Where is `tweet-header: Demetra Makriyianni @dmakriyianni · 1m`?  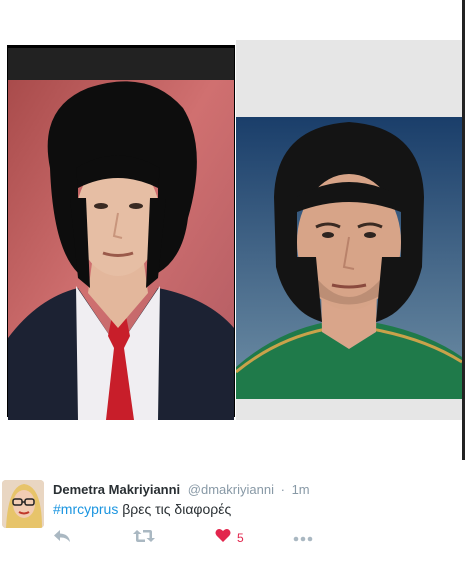 tweet-header: Demetra Makriyianni @dmakriyianni · 1m is located at coordinates (181, 490).